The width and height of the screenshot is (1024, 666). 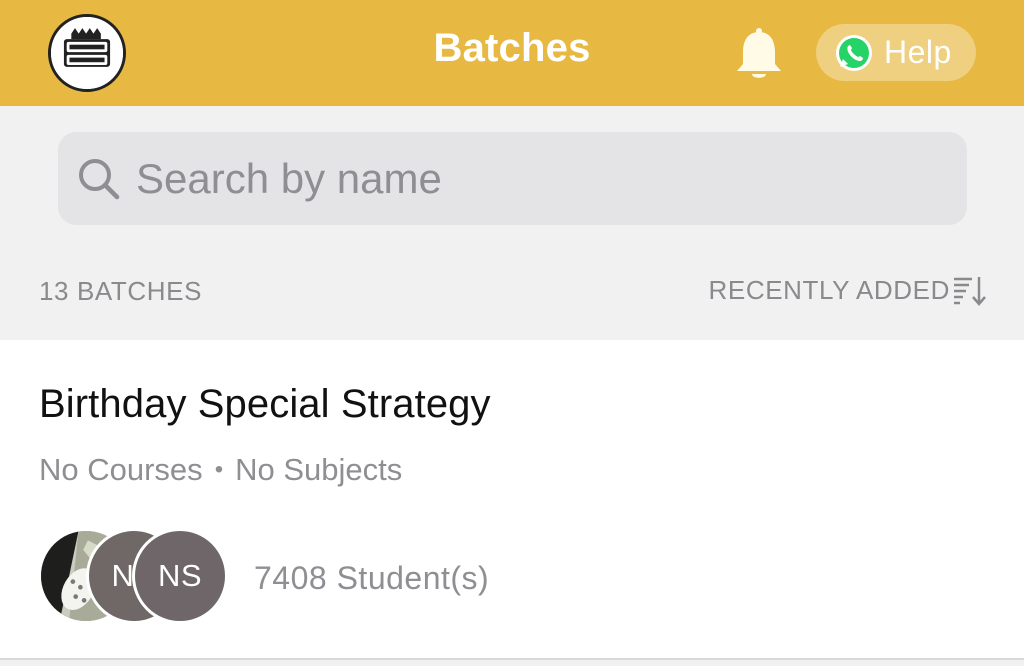 What do you see at coordinates (854, 53) in the screenshot?
I see `whatsapp-icon` at bounding box center [854, 53].